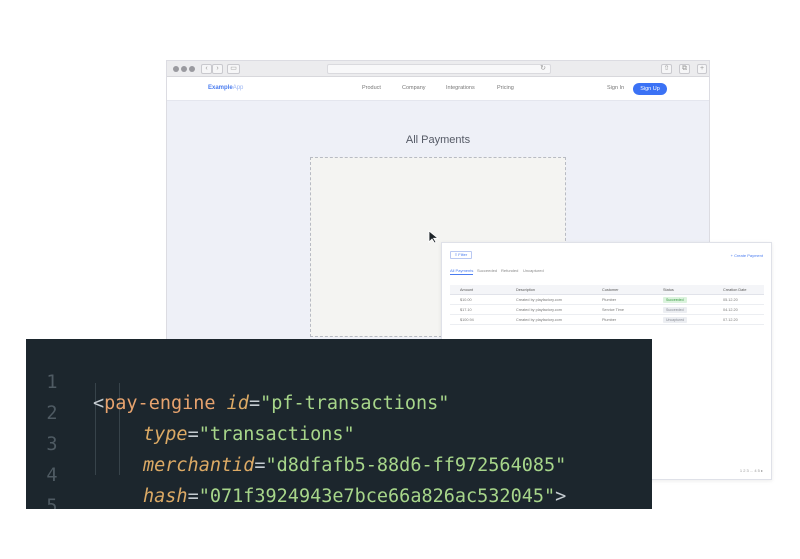  What do you see at coordinates (684, 69) in the screenshot?
I see `tabs-icon: ⧉` at bounding box center [684, 69].